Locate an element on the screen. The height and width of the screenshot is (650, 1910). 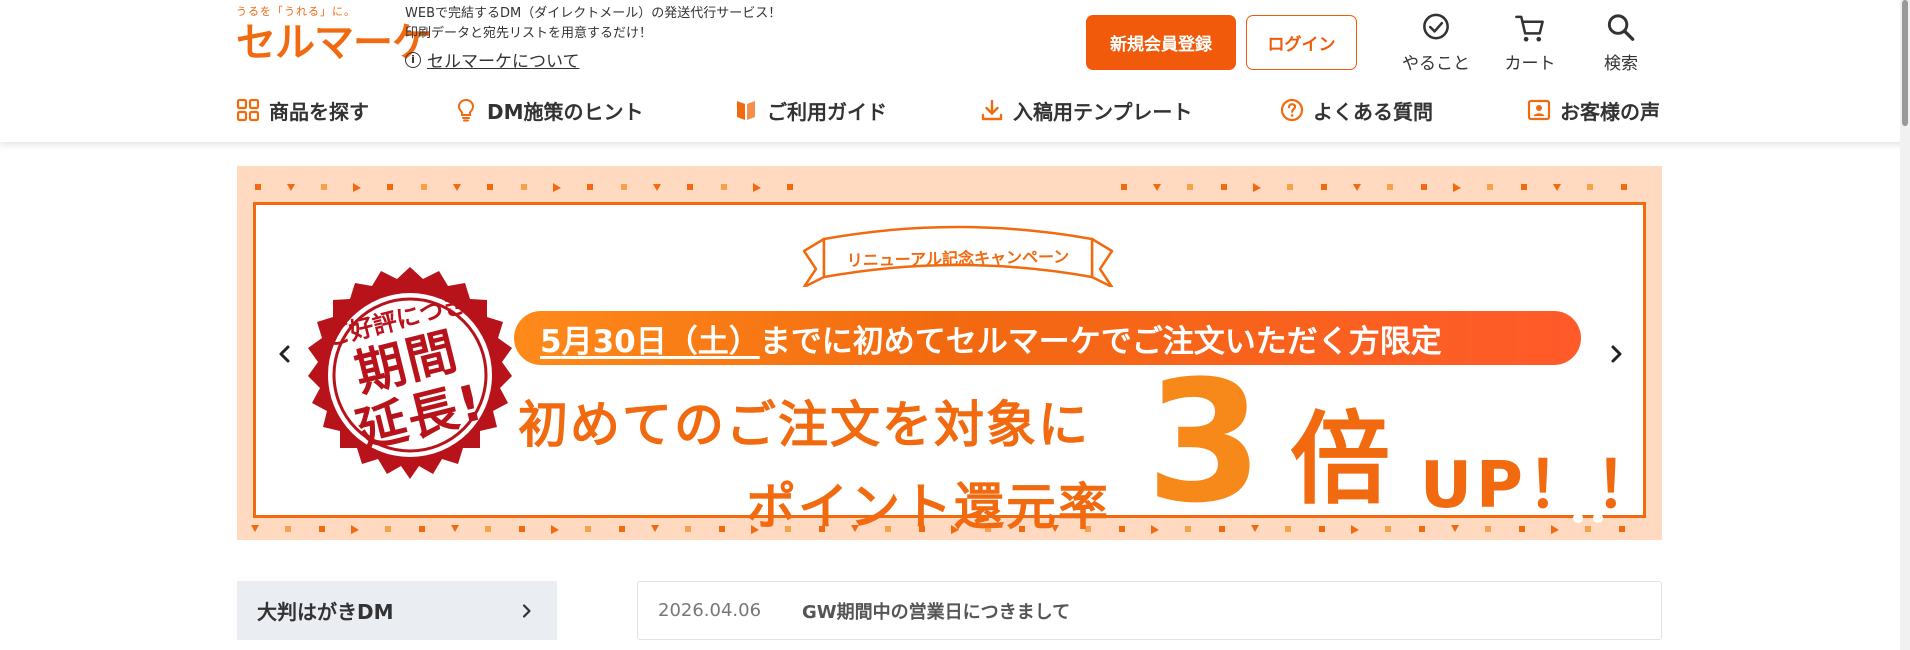
nav-item-hints: DM施策のヒント is located at coordinates (549, 110).